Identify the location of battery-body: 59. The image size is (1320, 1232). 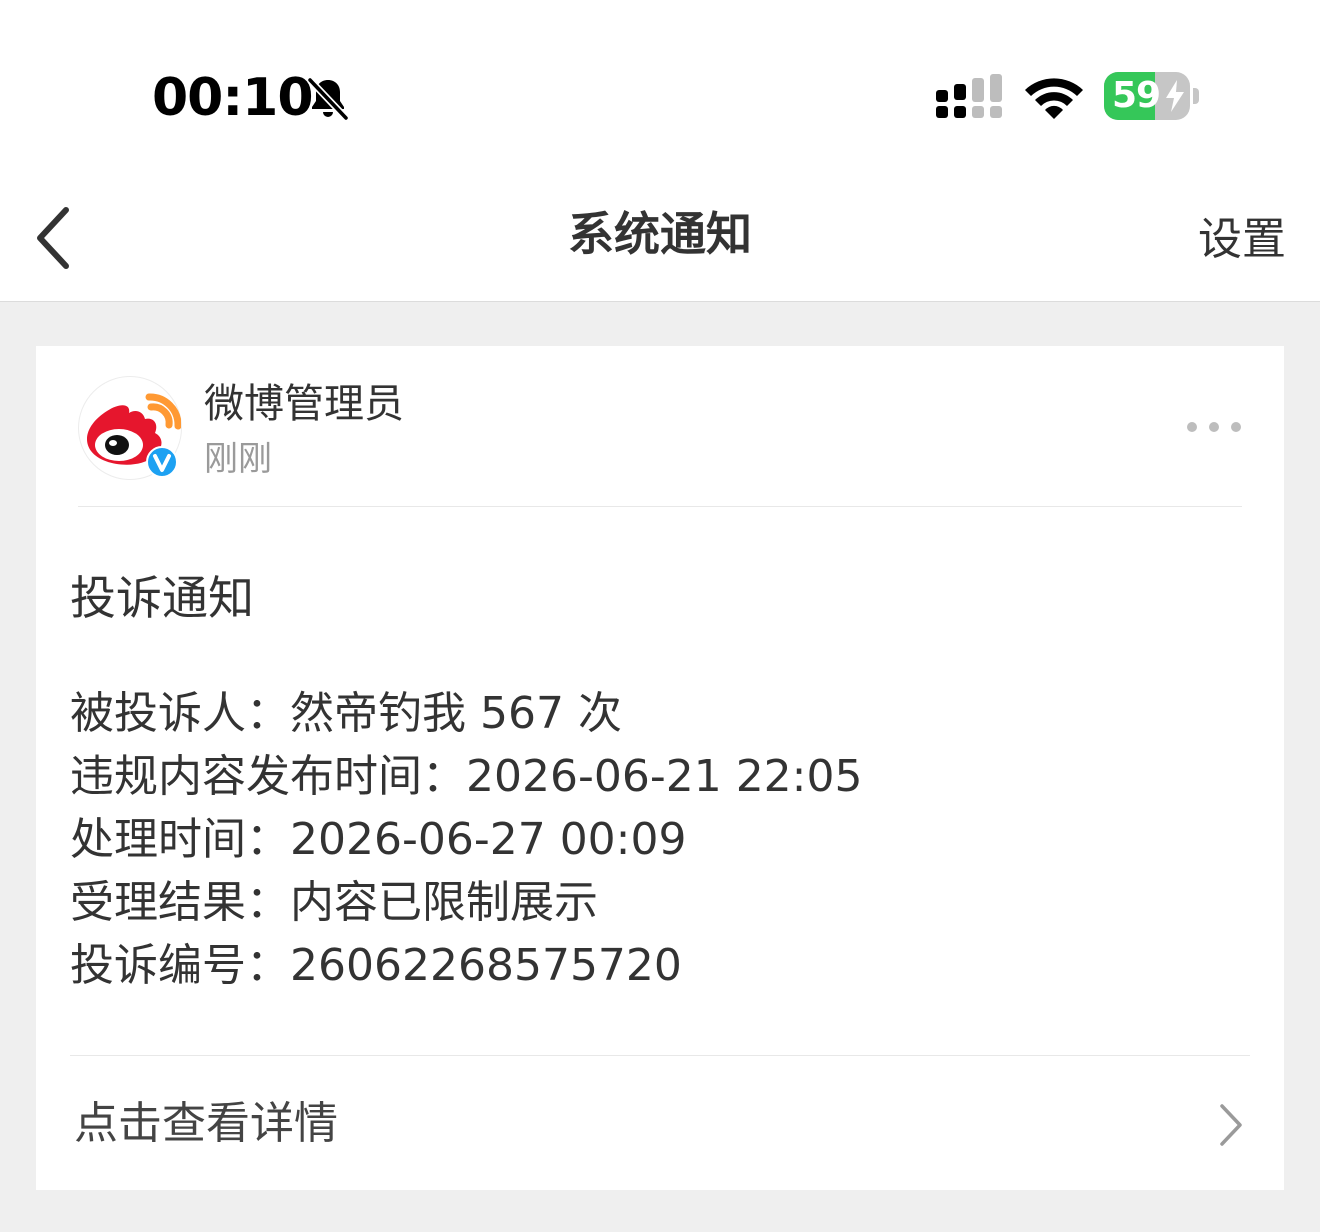
(1147, 96).